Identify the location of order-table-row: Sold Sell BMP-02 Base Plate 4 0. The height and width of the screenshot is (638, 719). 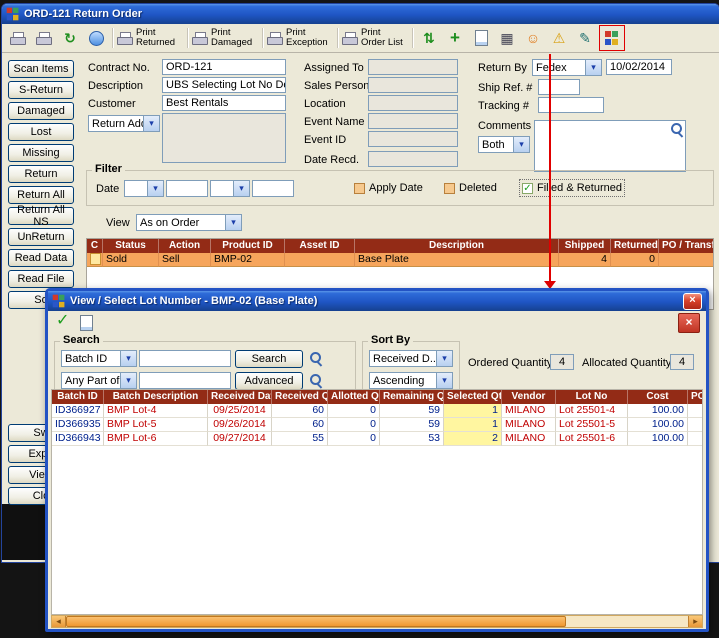
(400, 260).